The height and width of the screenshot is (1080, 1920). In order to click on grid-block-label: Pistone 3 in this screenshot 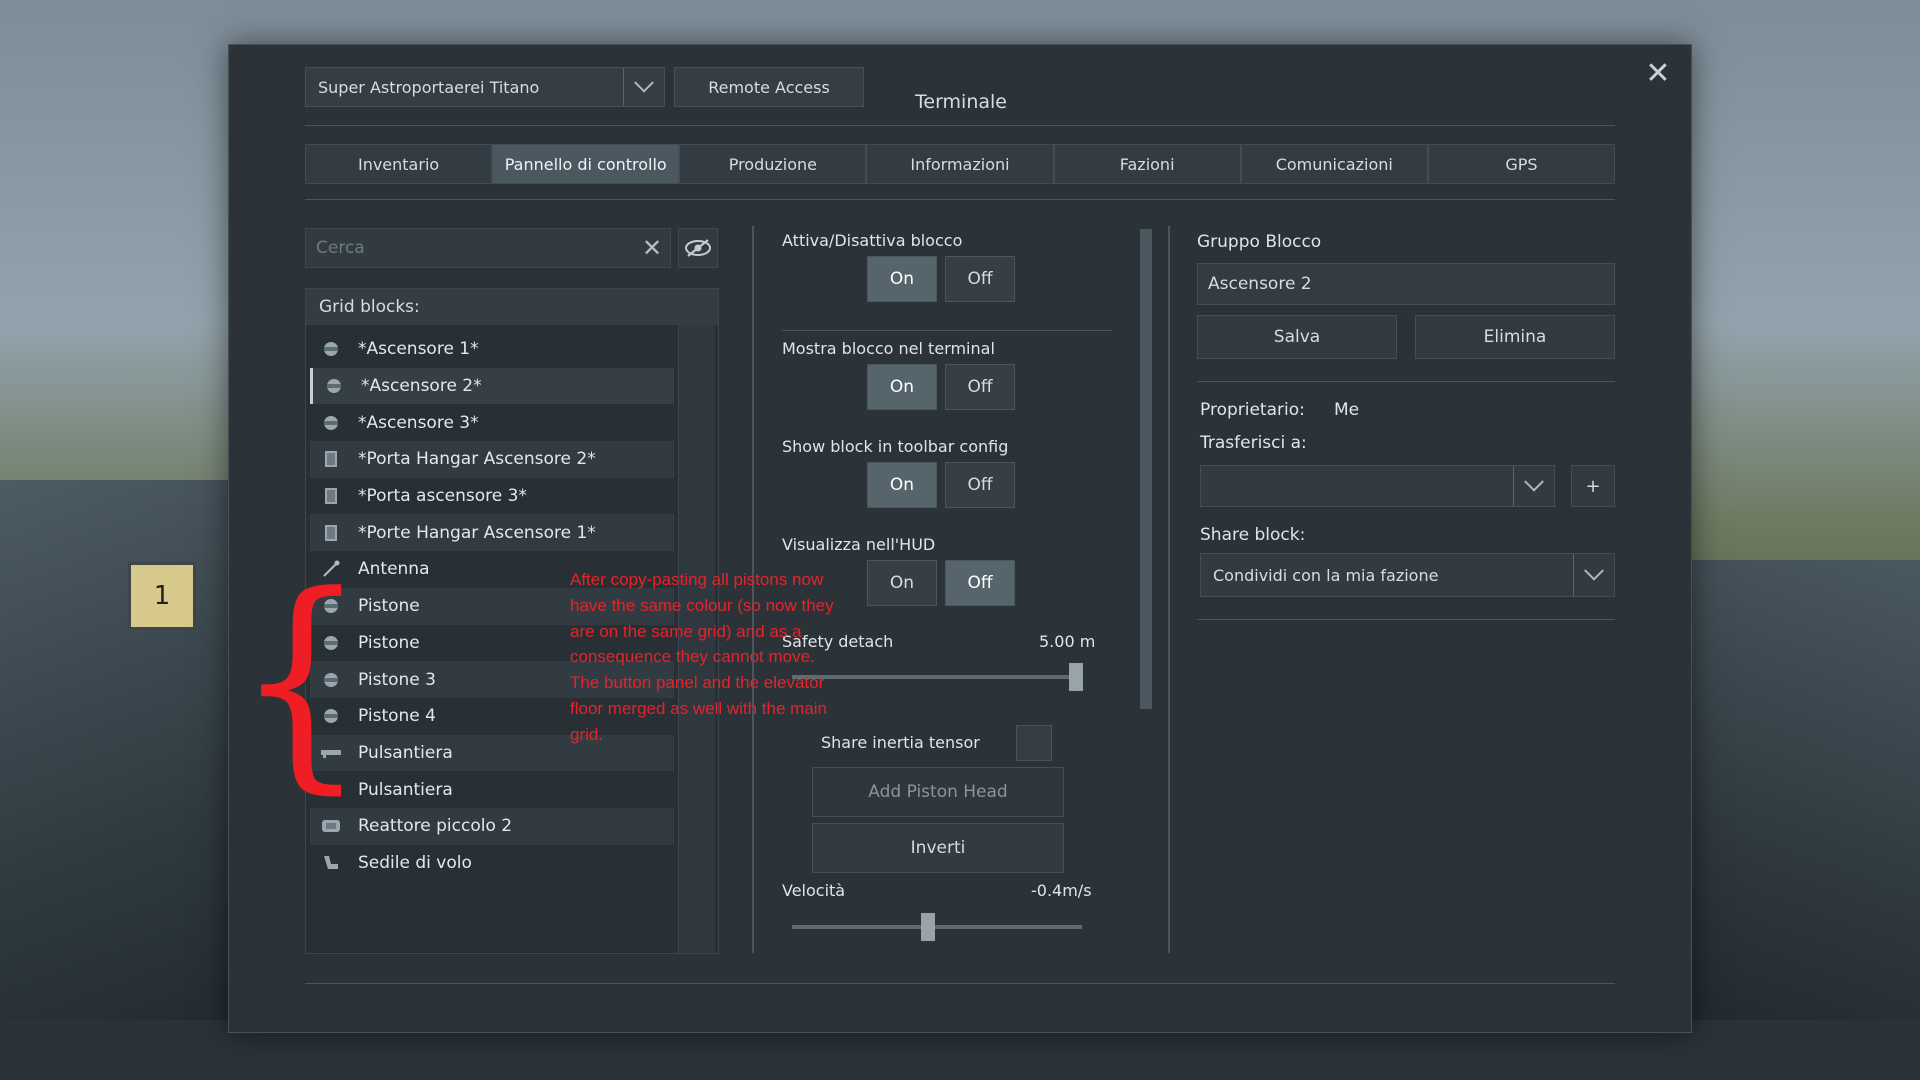, I will do `click(397, 679)`.